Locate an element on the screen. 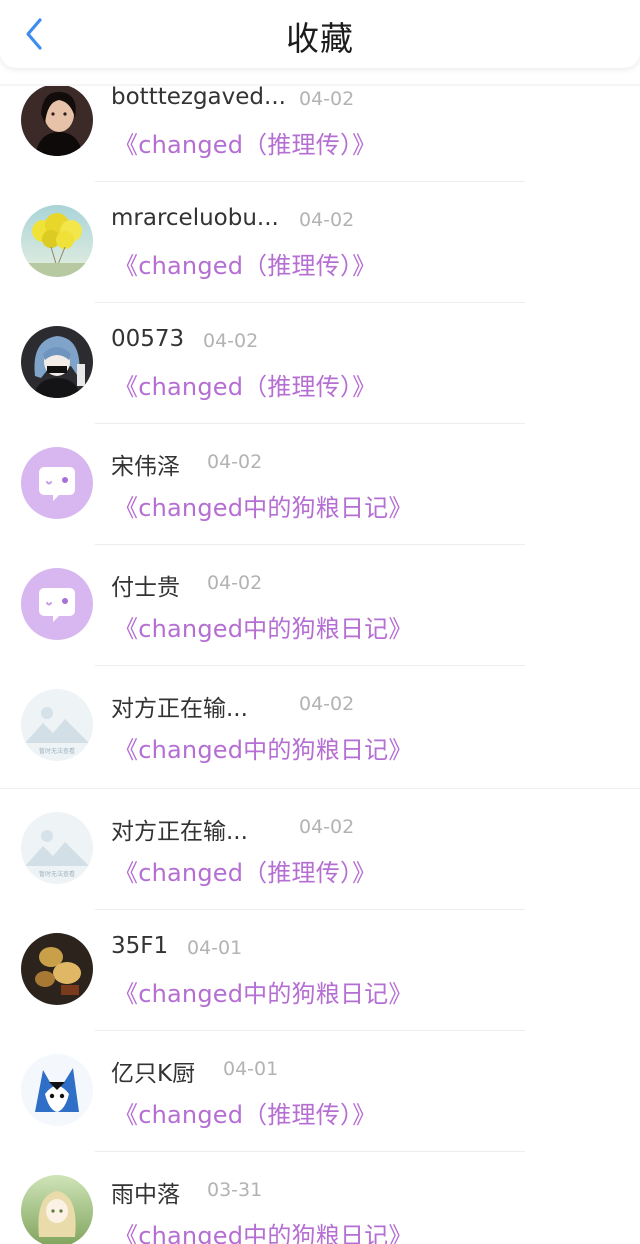 This screenshot has width=640, height=1244. favorite-list-item: 35F1 04-01 《changed中的狗粮日记》 is located at coordinates (320, 969).